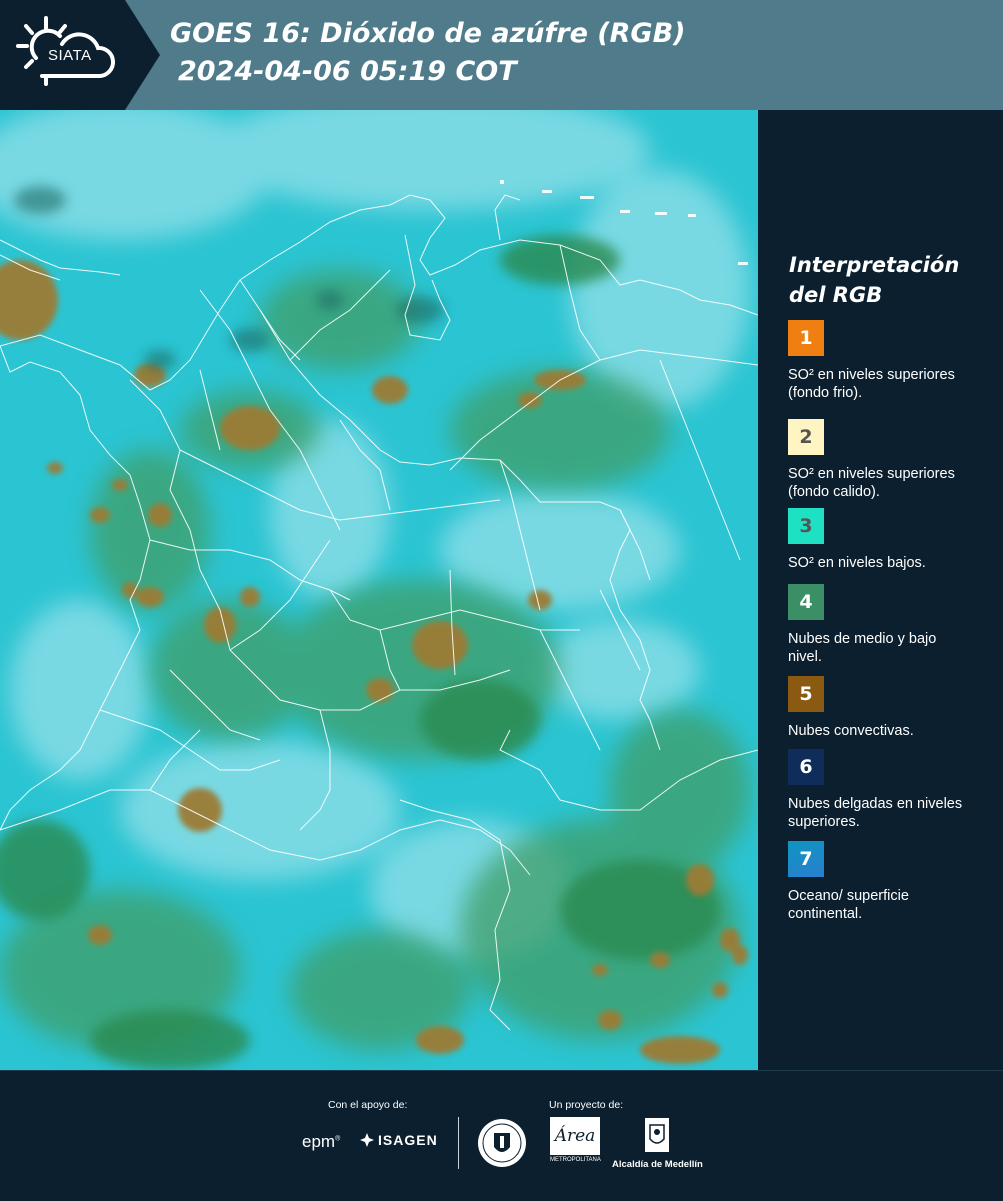  What do you see at coordinates (888, 540) in the screenshot?
I see `legend-item: 3 SO² en niveles bajos.` at bounding box center [888, 540].